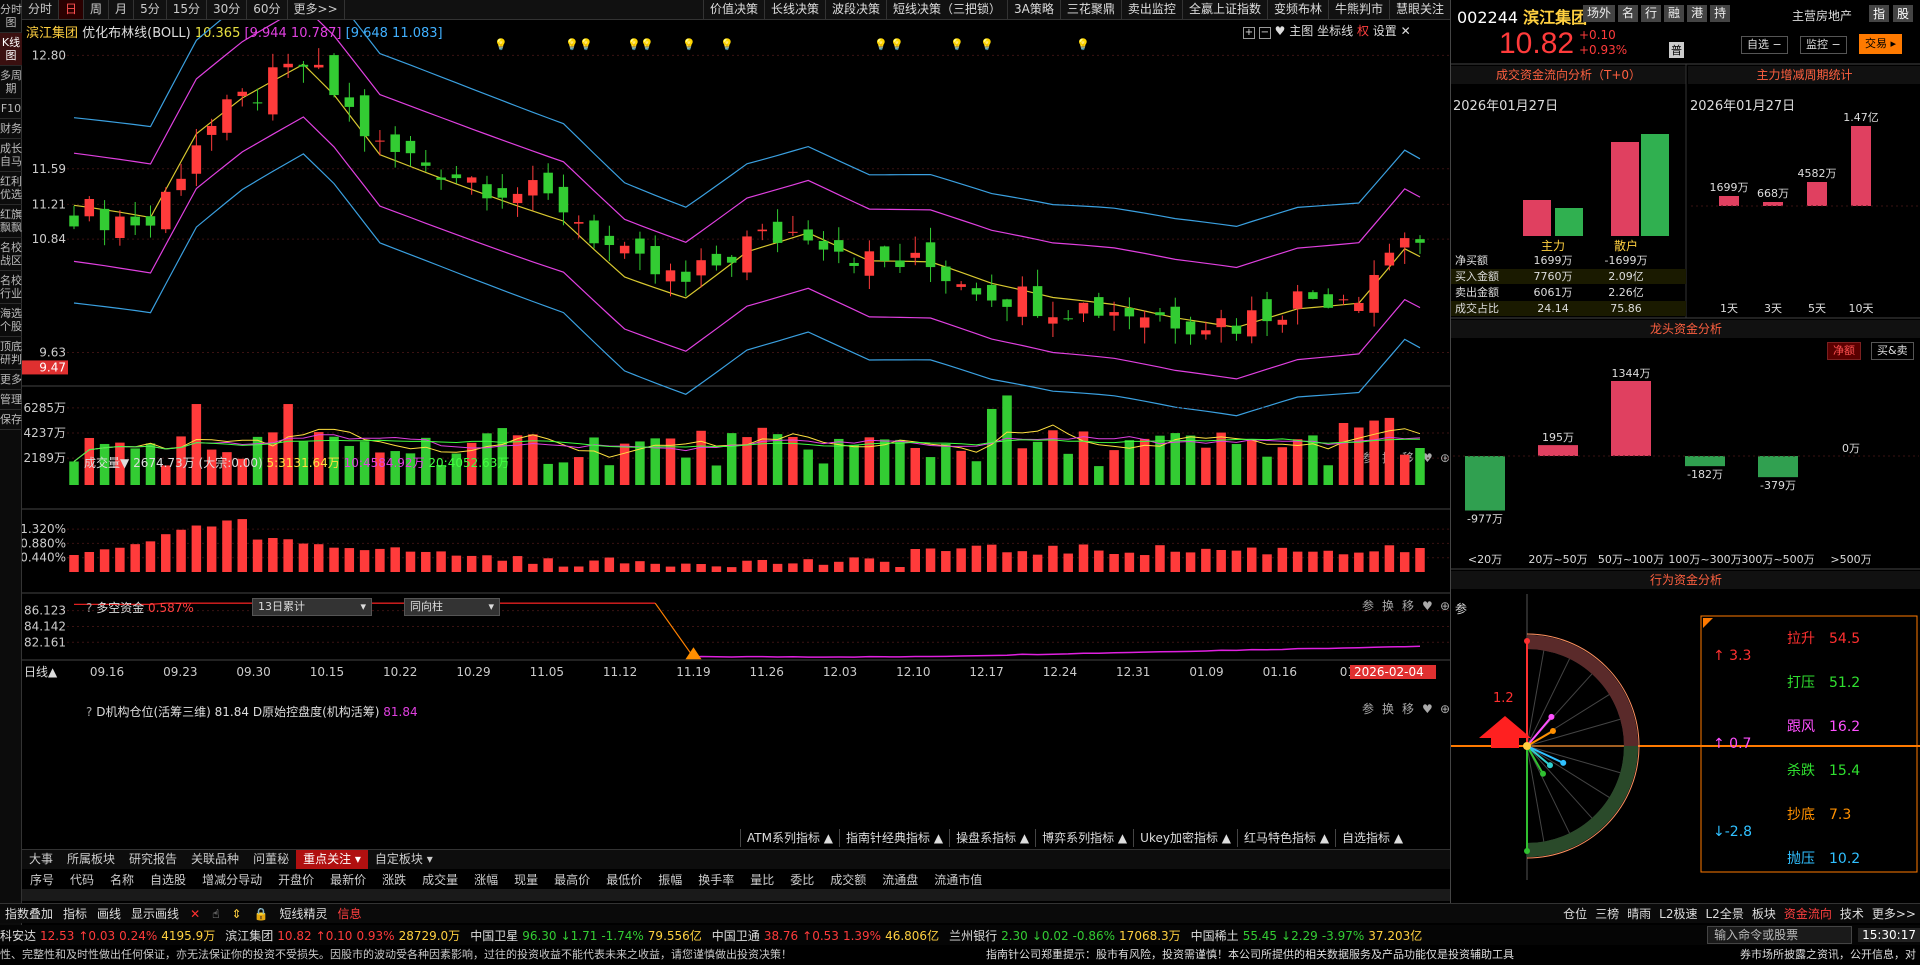  Describe the element at coordinates (946, 9) in the screenshot. I see `strategy-tab-3: 短线决策（三把锁）` at that location.